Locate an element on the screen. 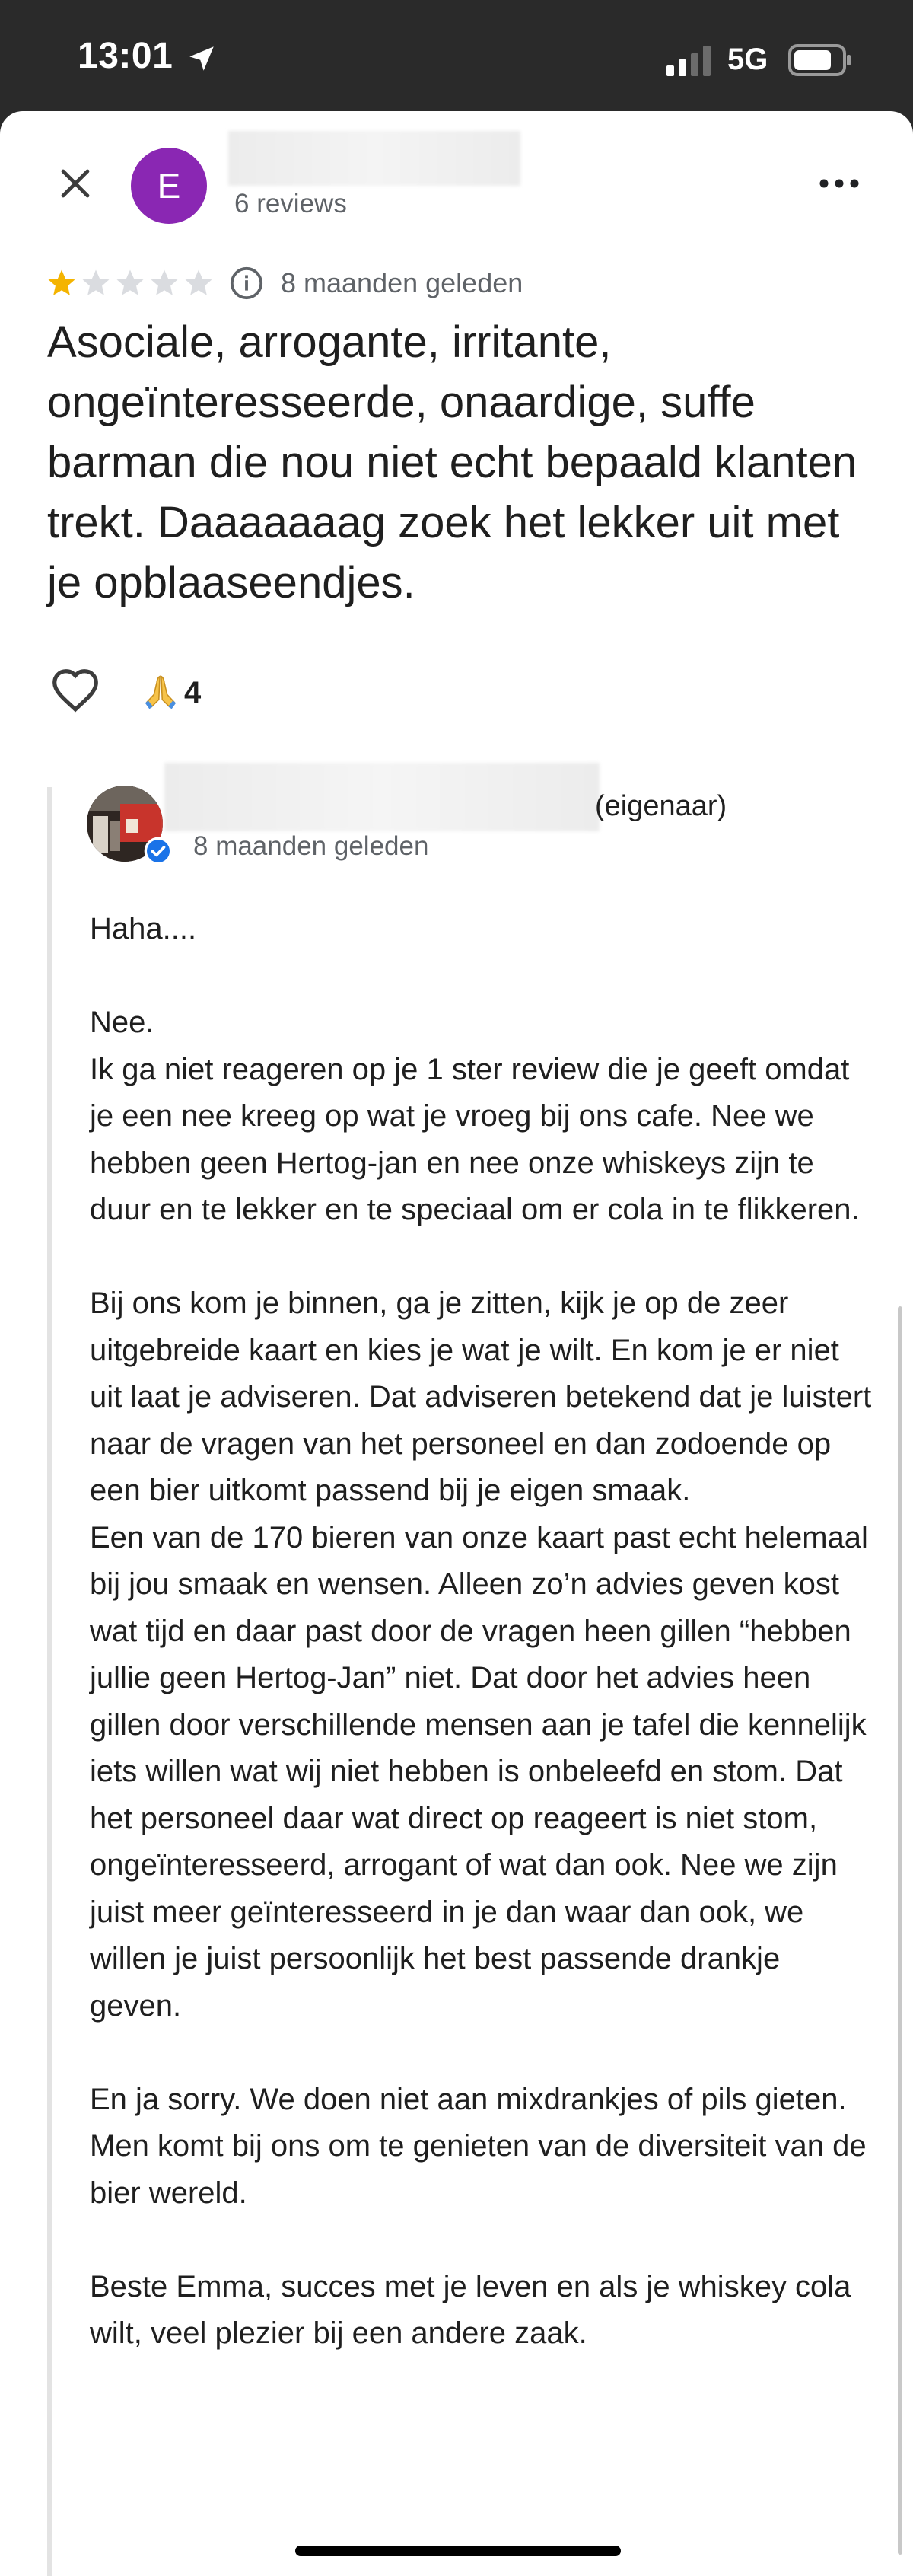 This screenshot has width=913, height=2576. home-indicator is located at coordinates (458, 2551).